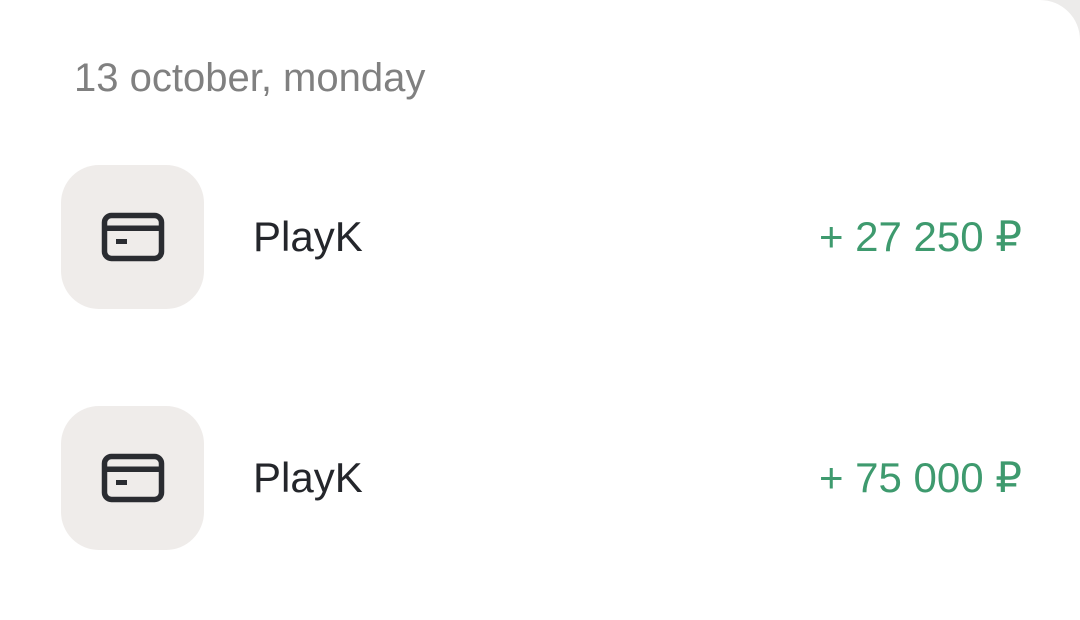 The image size is (1080, 620). What do you see at coordinates (920, 236) in the screenshot?
I see `transaction-amount: + 27 250 ₽` at bounding box center [920, 236].